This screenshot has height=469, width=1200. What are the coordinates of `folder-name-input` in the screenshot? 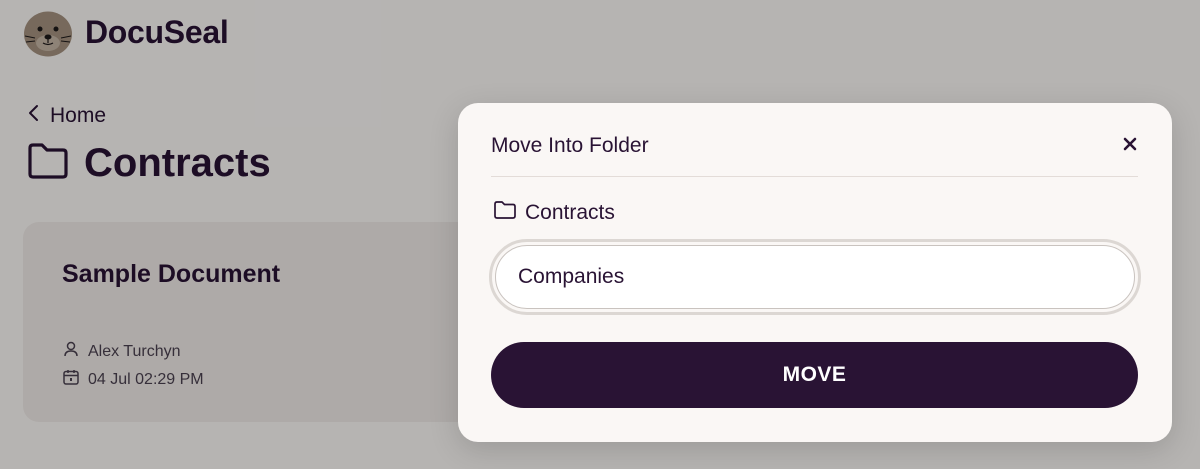 It's located at (815, 277).